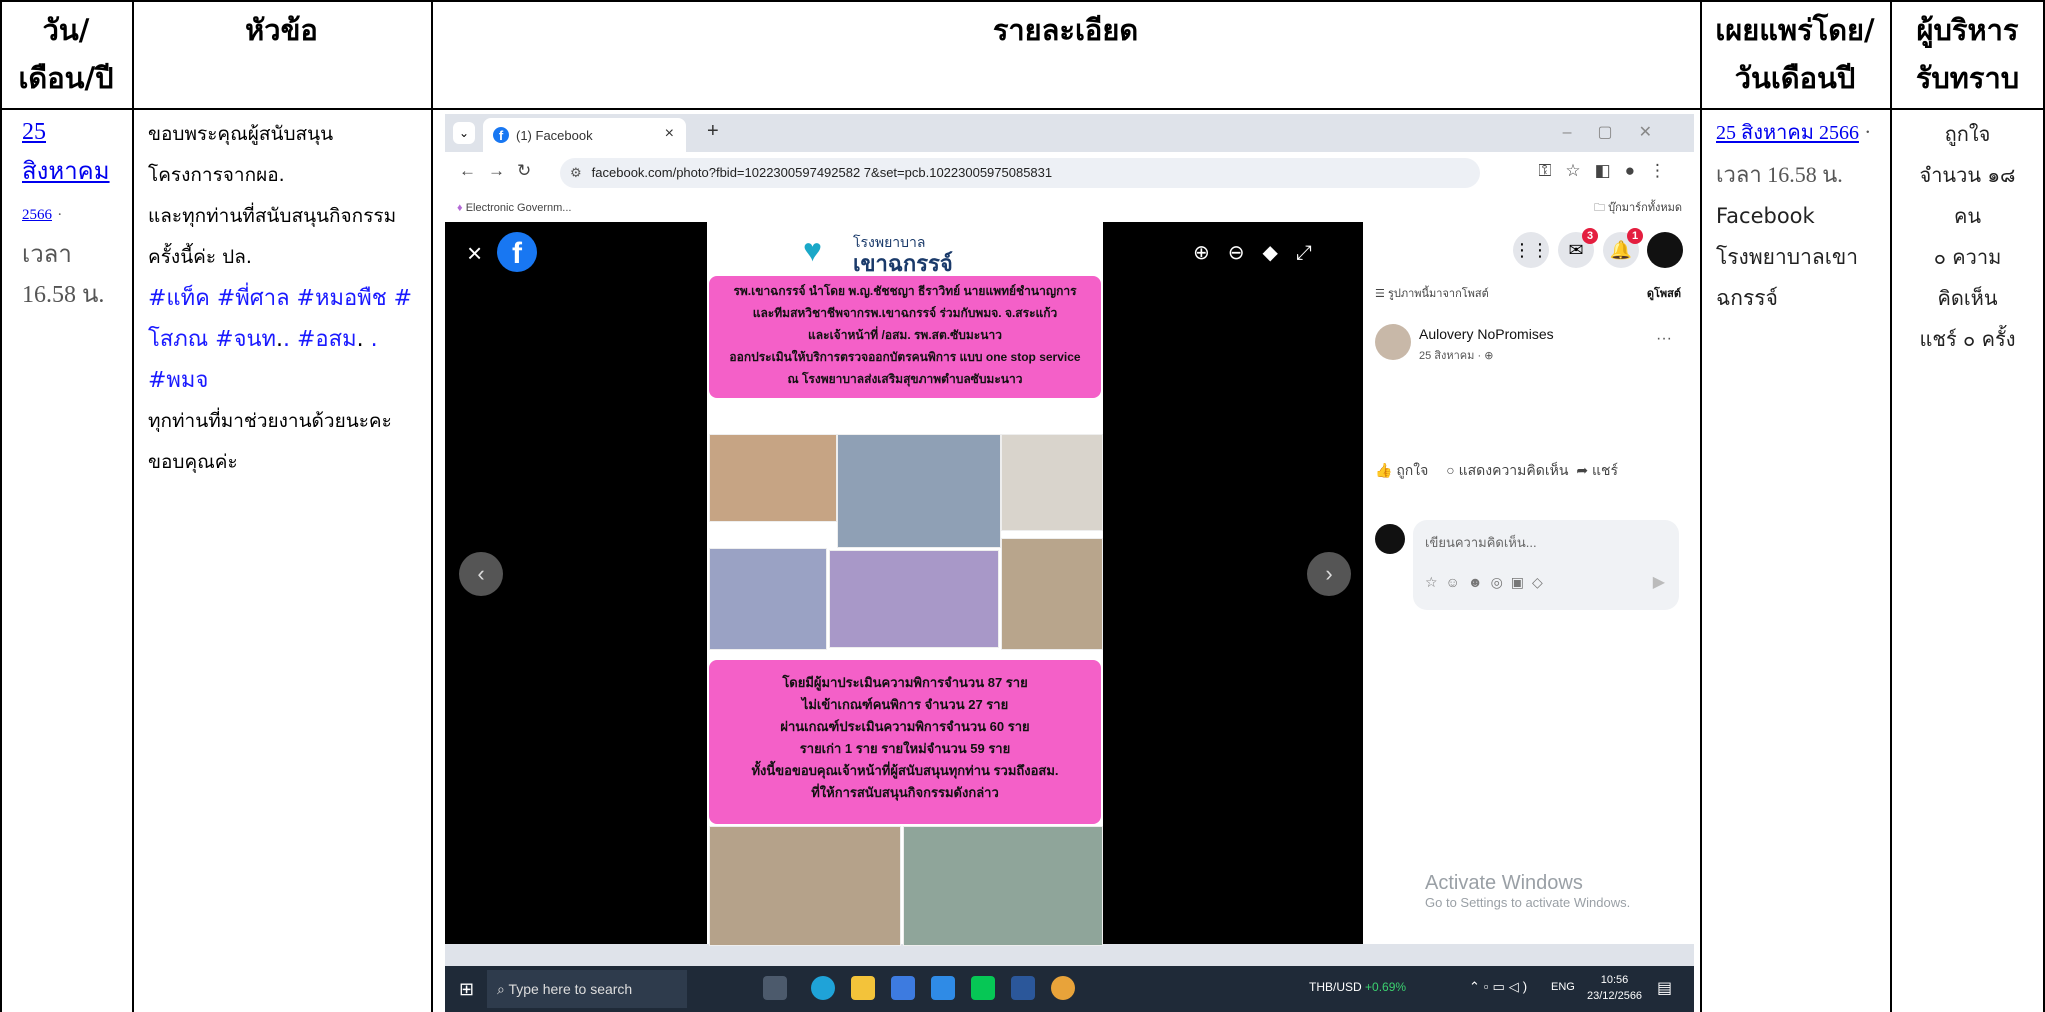  What do you see at coordinates (1507, 470) in the screenshot?
I see `comment-button: ○ แสดงความคิดเห็น` at bounding box center [1507, 470].